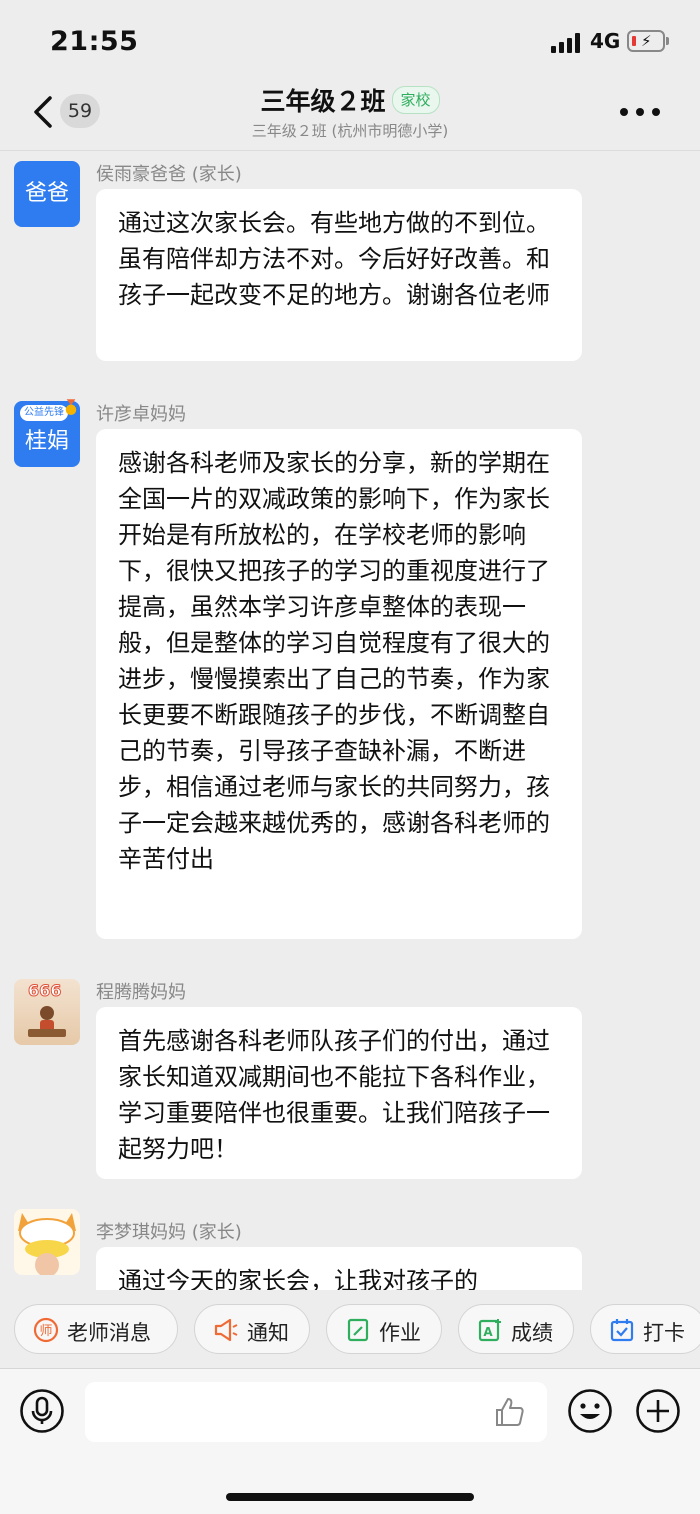 This screenshot has height=1514, width=700. What do you see at coordinates (316, 1412) in the screenshot?
I see `message-input` at bounding box center [316, 1412].